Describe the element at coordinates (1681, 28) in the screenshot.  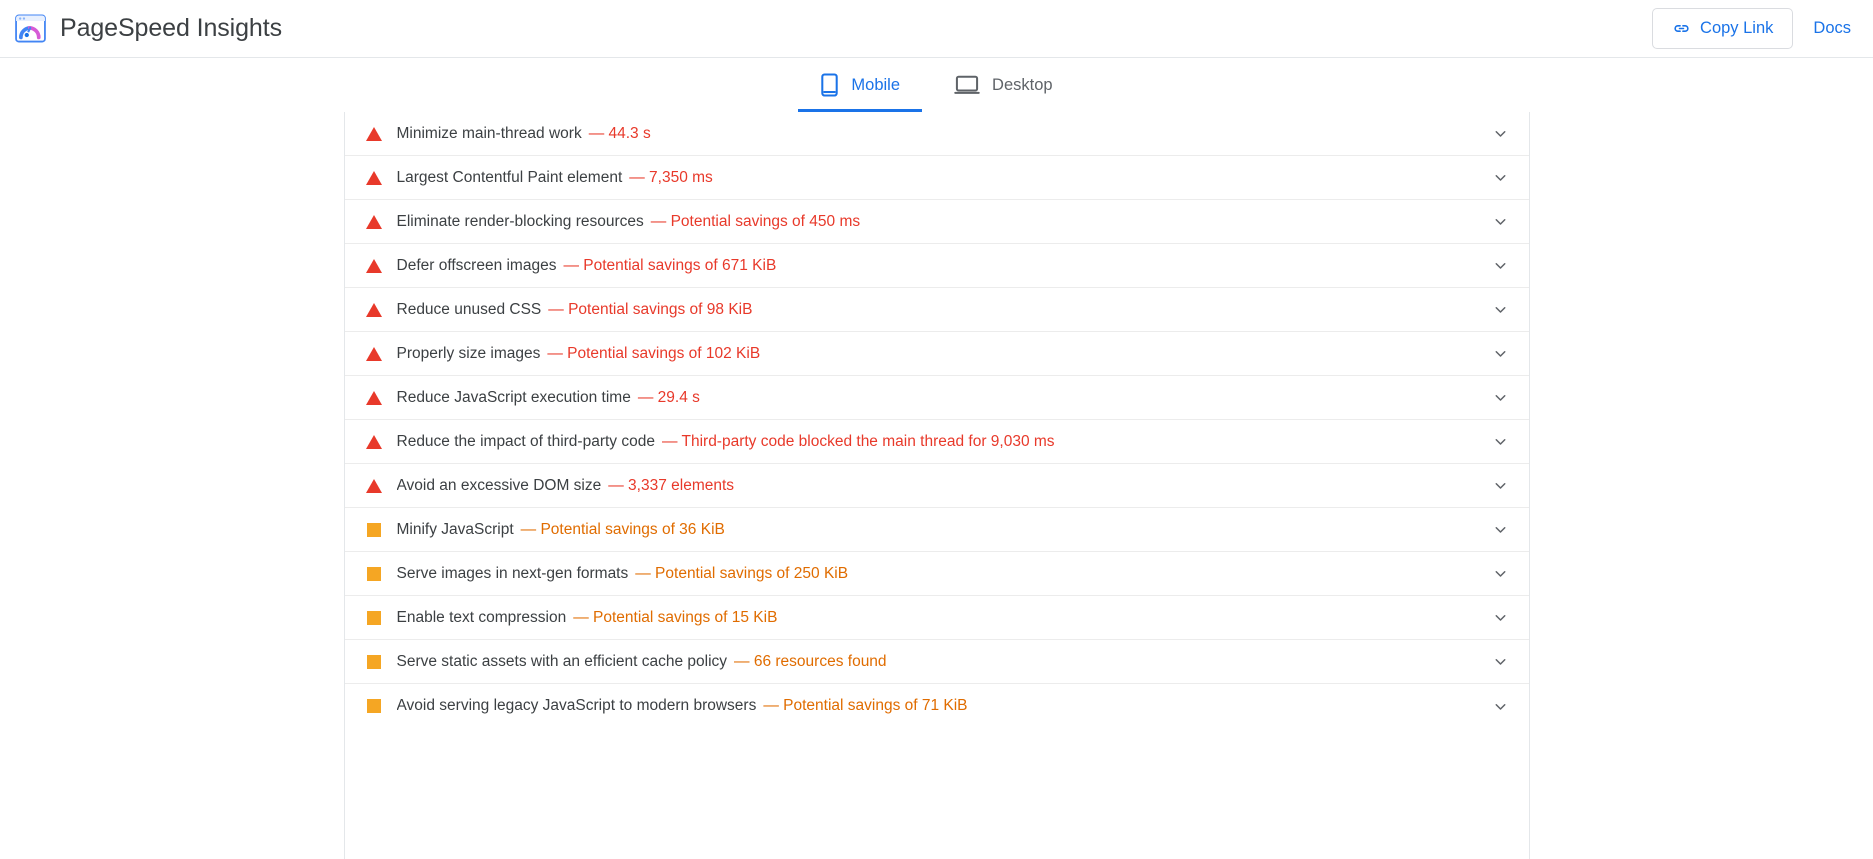
I see `link-icon` at that location.